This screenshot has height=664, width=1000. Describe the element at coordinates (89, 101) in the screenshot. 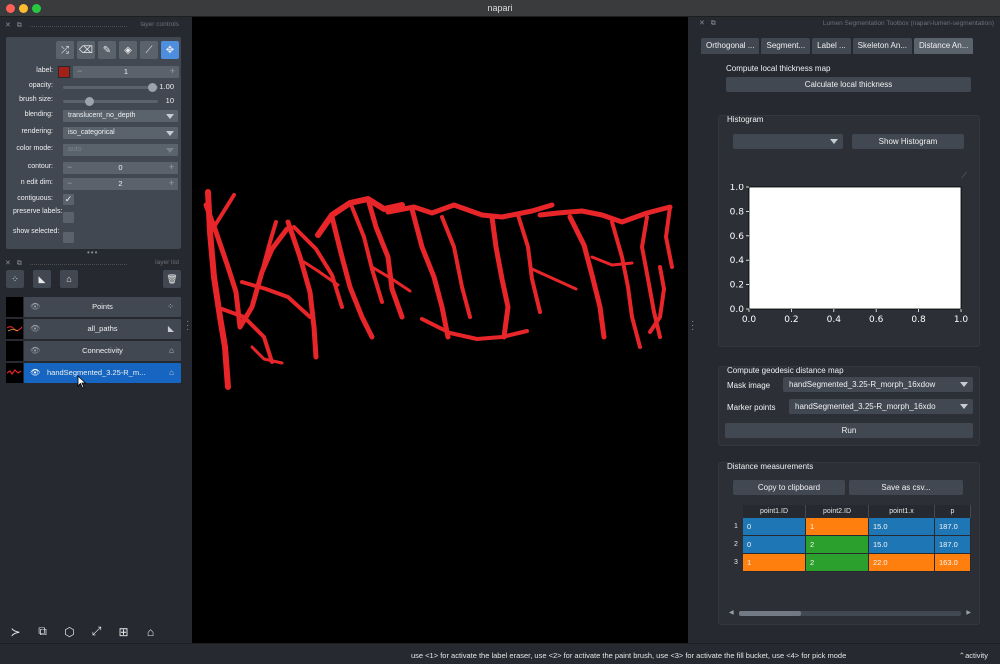

I see `brush-size-slider-knob` at that location.